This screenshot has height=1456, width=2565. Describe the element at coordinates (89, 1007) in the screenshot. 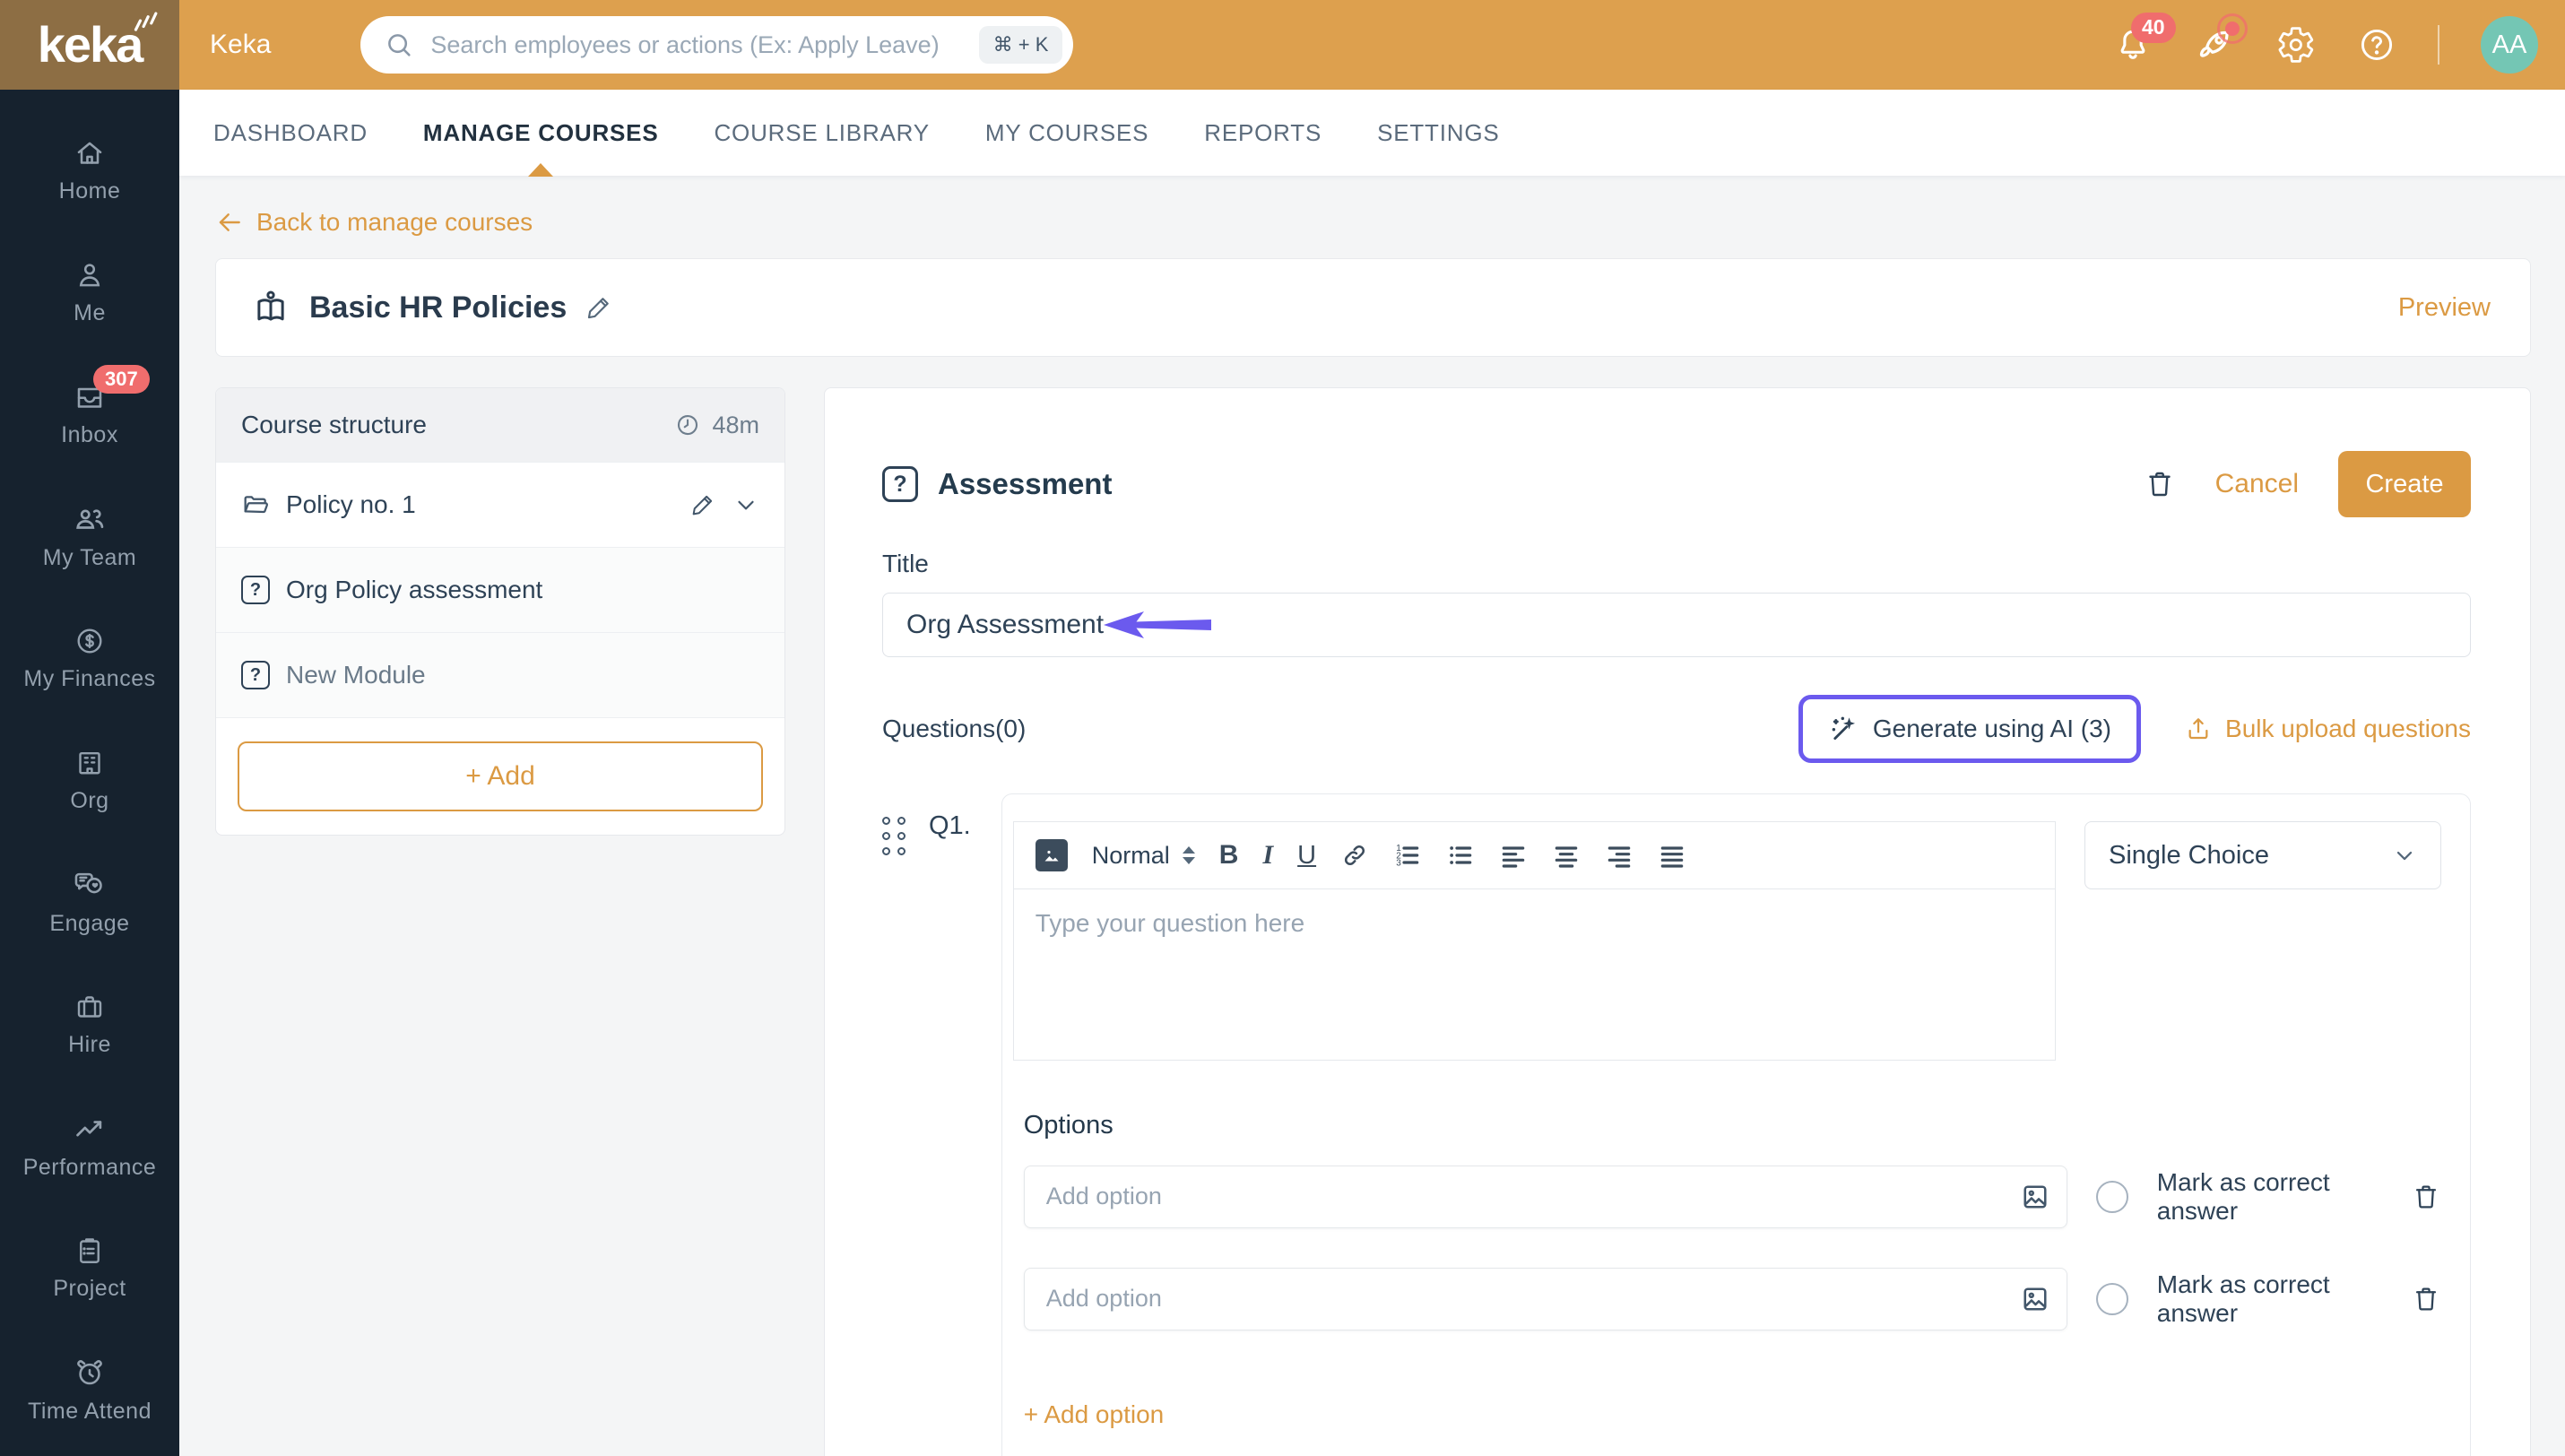

I see `briefcase-icon` at that location.